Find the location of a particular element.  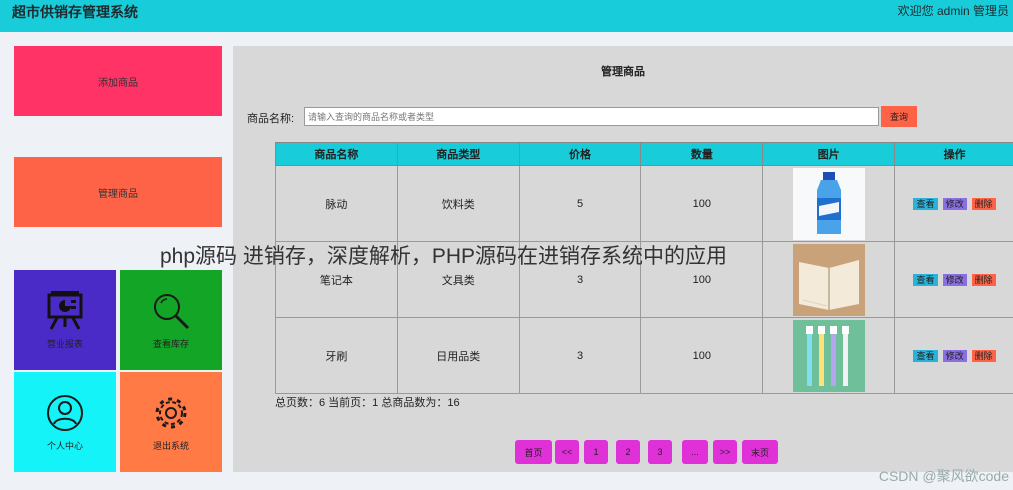

next-page-button: >> is located at coordinates (725, 452).